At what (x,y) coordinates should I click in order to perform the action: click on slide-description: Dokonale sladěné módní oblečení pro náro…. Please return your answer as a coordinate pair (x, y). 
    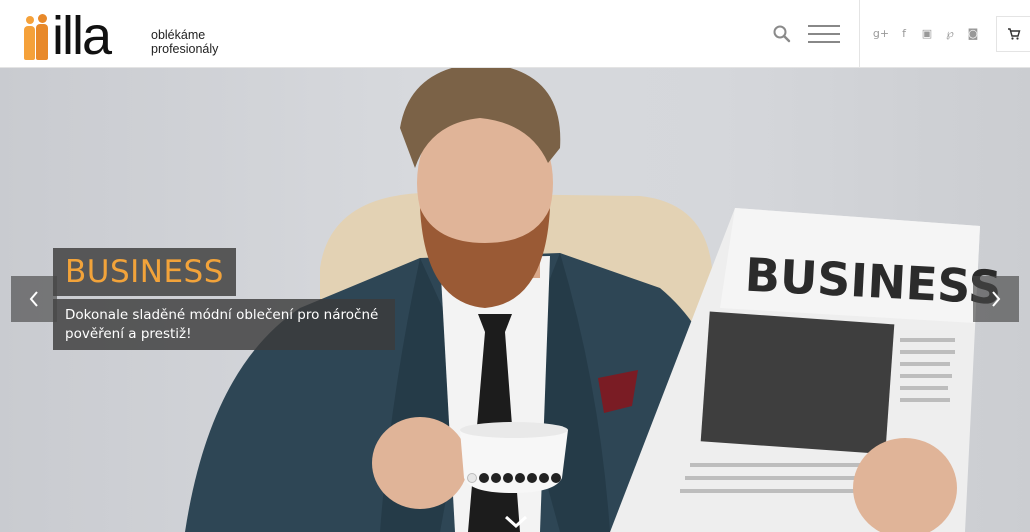
    Looking at the image, I should click on (224, 324).